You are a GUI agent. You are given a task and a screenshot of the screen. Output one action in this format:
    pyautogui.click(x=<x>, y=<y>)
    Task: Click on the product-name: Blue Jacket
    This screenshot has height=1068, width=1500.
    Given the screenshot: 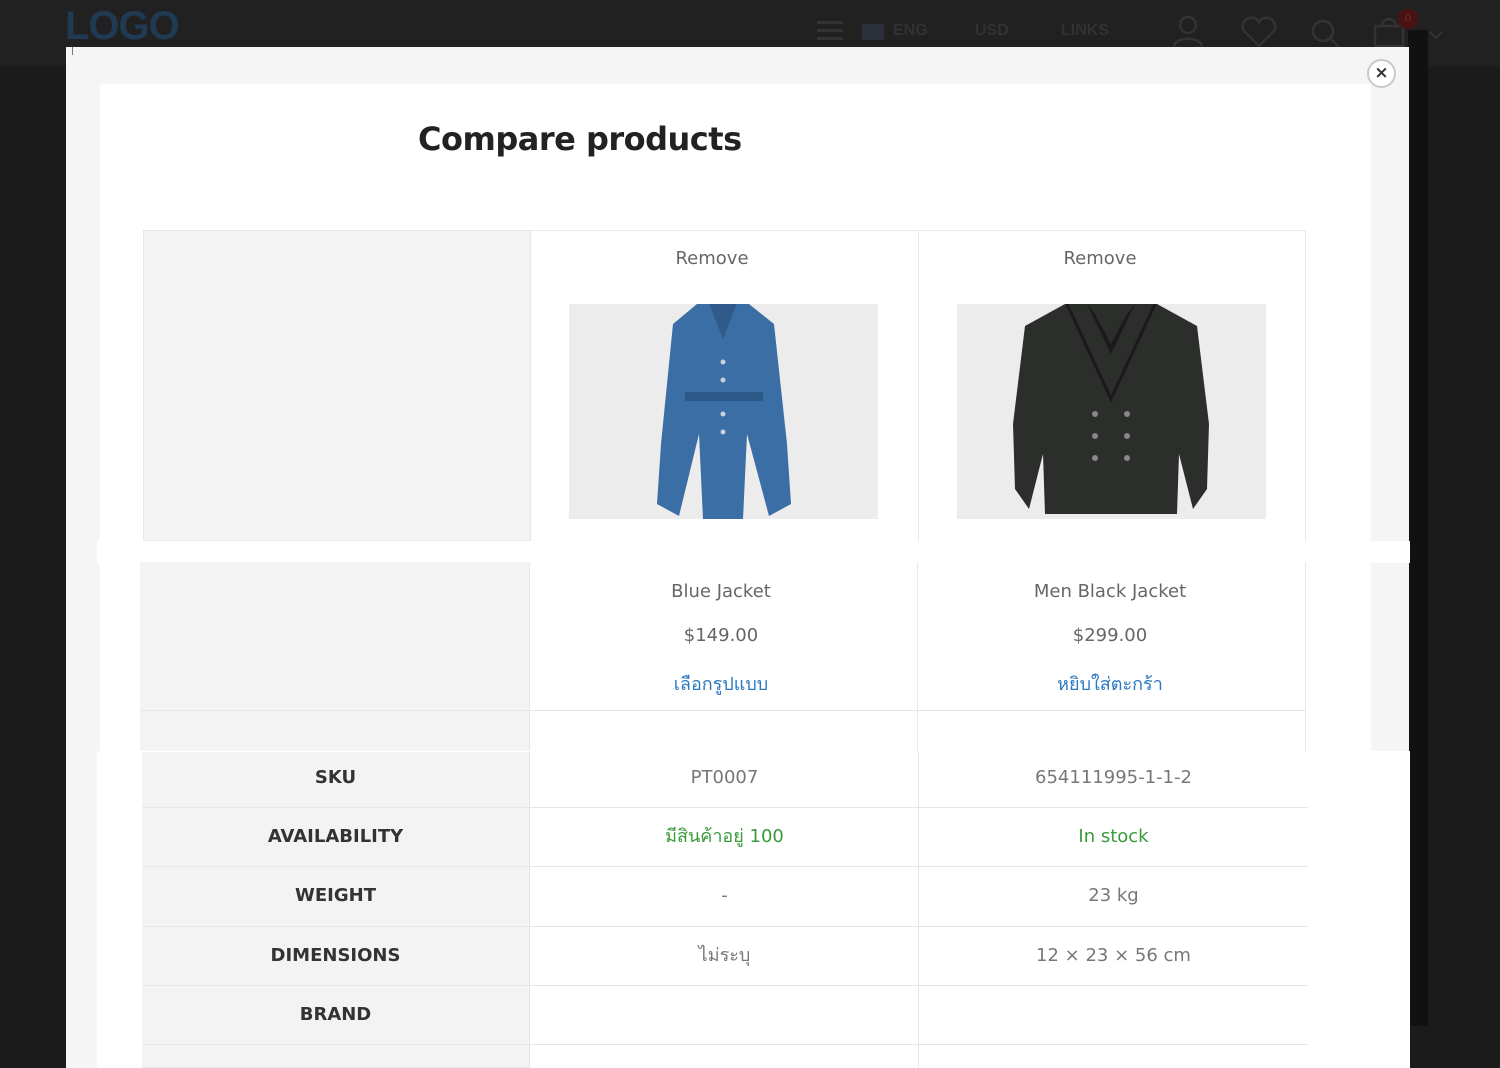 What is the action you would take?
    pyautogui.click(x=721, y=591)
    